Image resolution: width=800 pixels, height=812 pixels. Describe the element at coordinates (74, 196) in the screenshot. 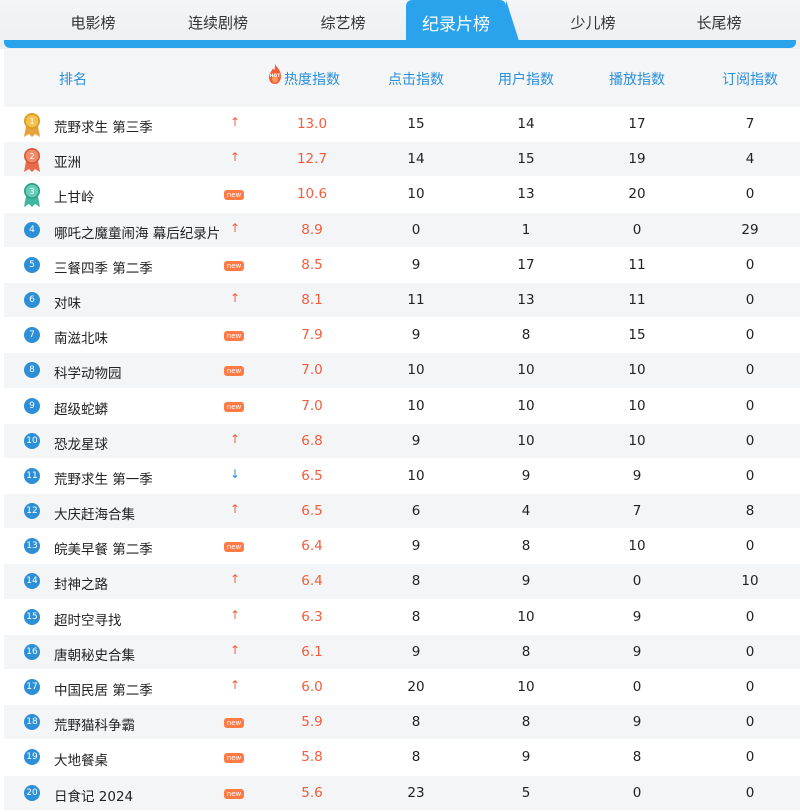

I see `documentary-title: 上甘岭` at that location.